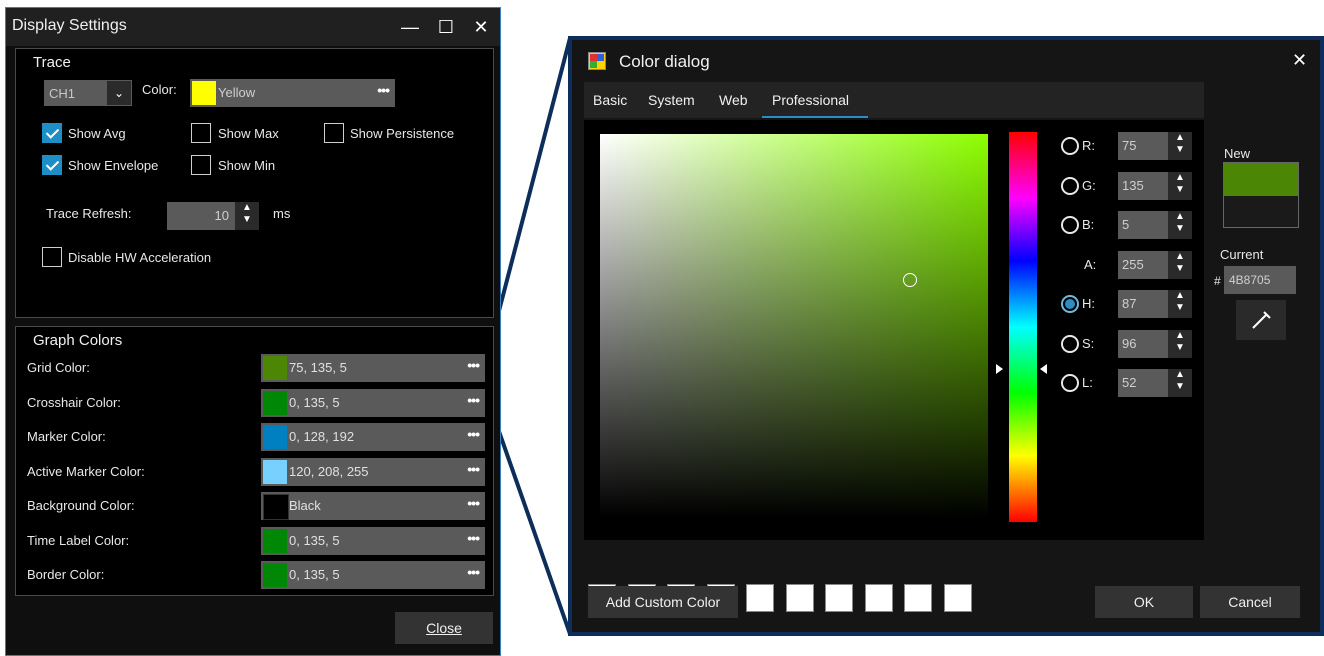  Describe the element at coordinates (1299, 60) in the screenshot. I see `close-dialog-button: ✕` at that location.